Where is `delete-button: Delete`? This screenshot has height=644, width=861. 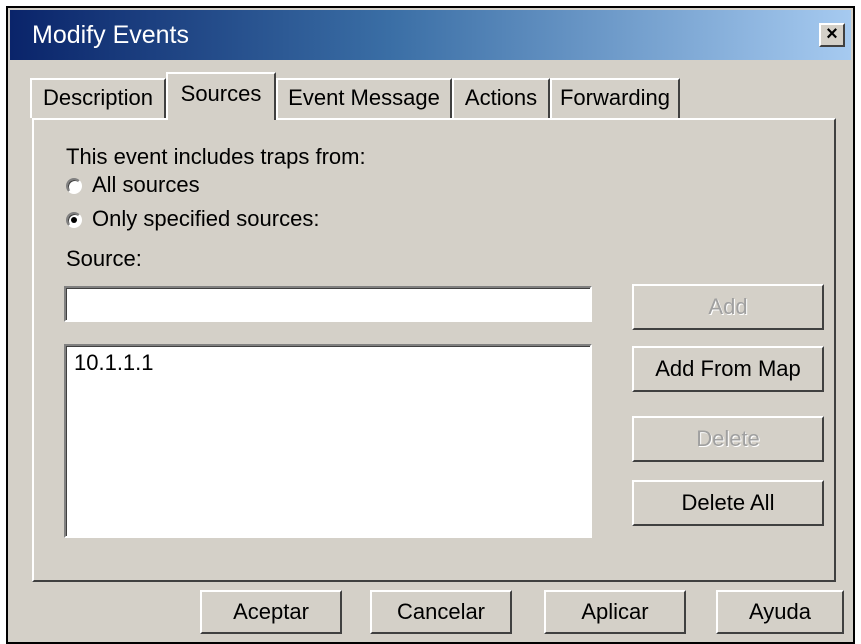 delete-button: Delete is located at coordinates (728, 439).